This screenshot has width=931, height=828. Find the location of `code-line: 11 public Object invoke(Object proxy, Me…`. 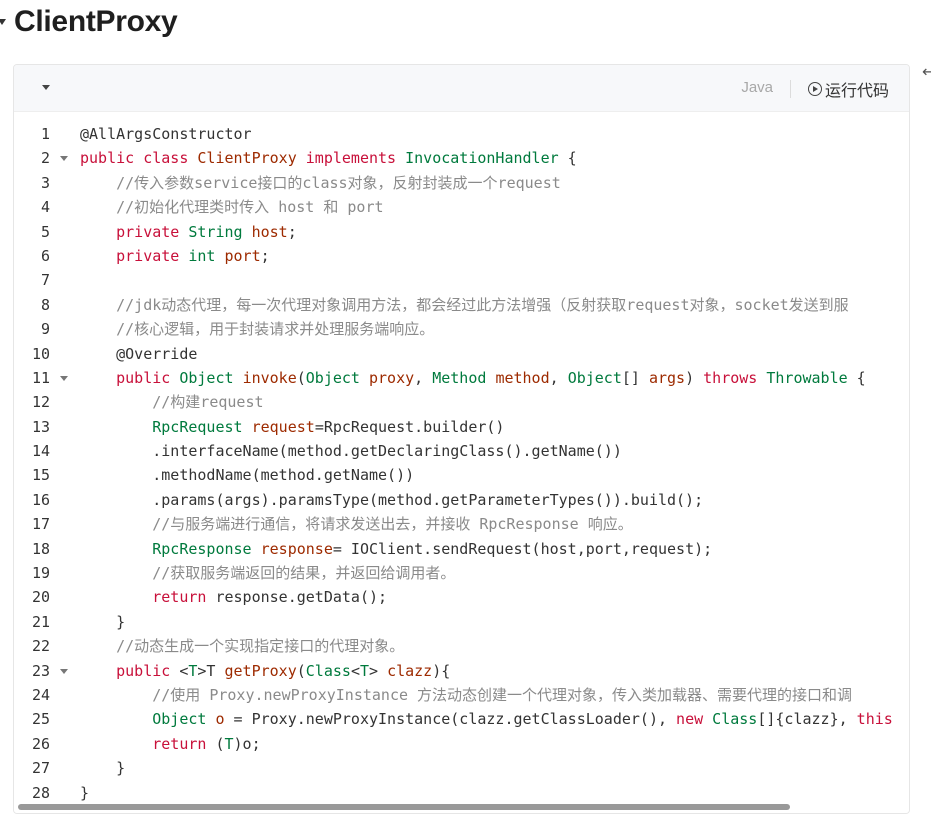

code-line: 11 public Object invoke(Object proxy, Me… is located at coordinates (461, 378).